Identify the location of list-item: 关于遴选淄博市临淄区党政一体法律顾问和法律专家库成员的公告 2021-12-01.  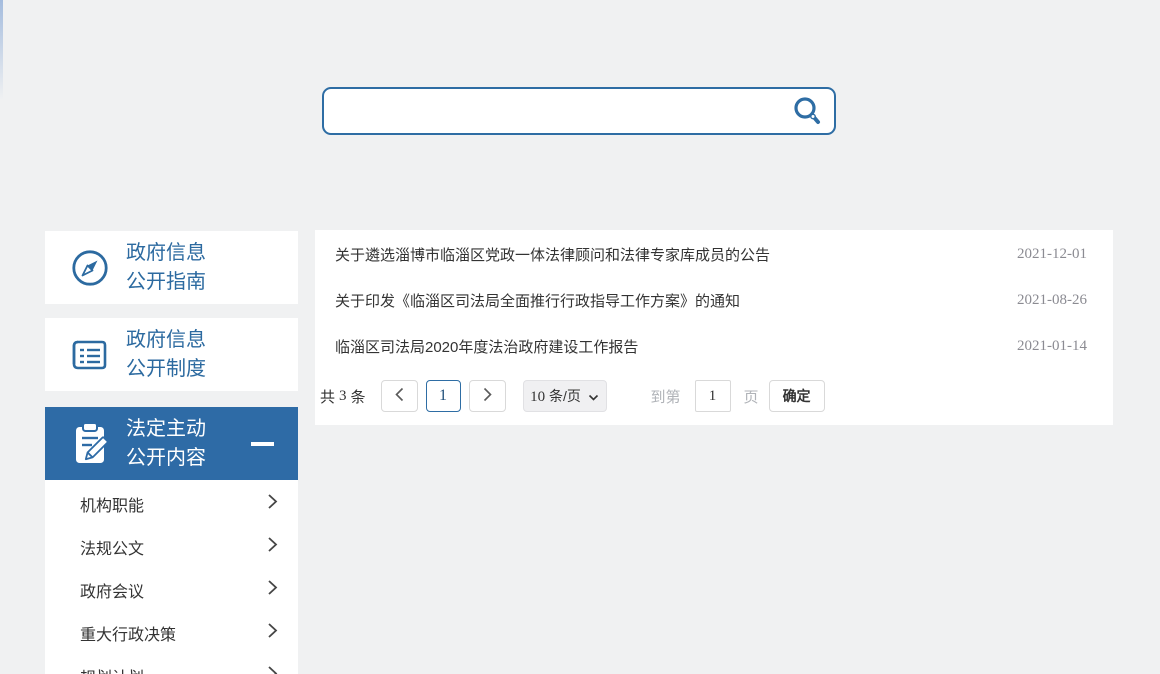
(714, 254).